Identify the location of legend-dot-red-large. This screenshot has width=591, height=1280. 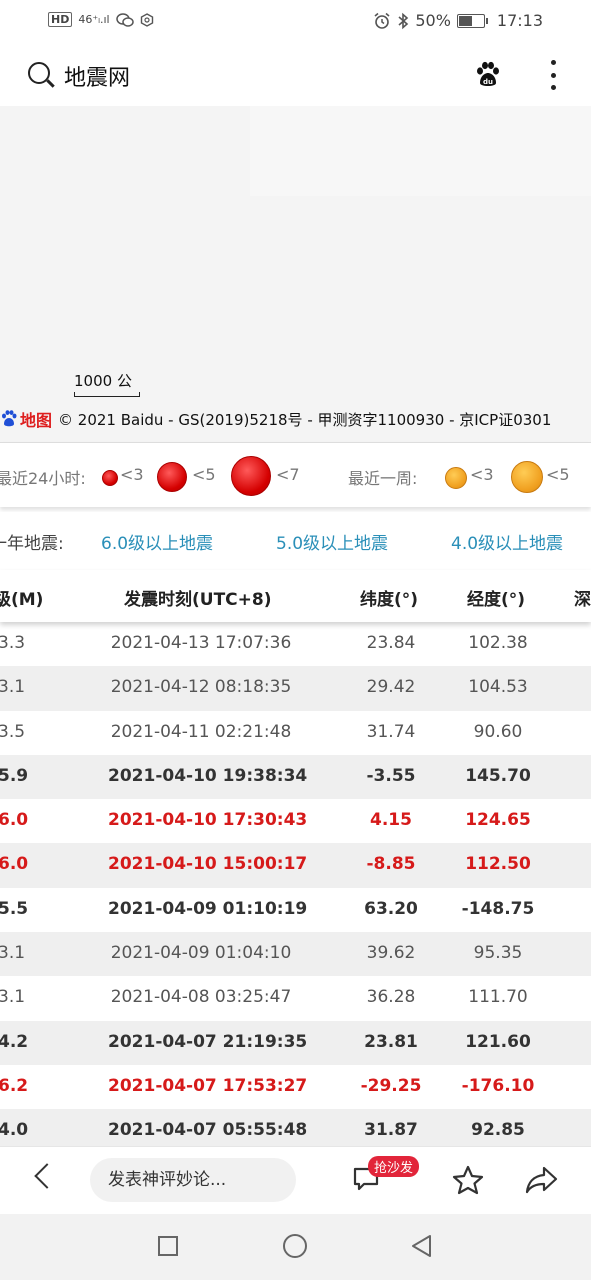
(251, 476).